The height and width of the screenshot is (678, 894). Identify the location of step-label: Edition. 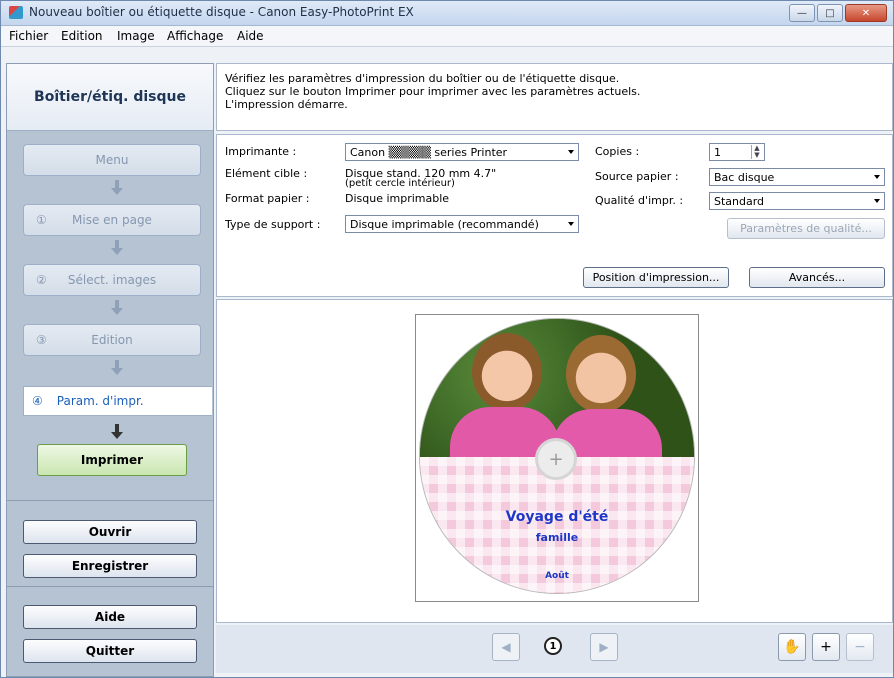
(112, 340).